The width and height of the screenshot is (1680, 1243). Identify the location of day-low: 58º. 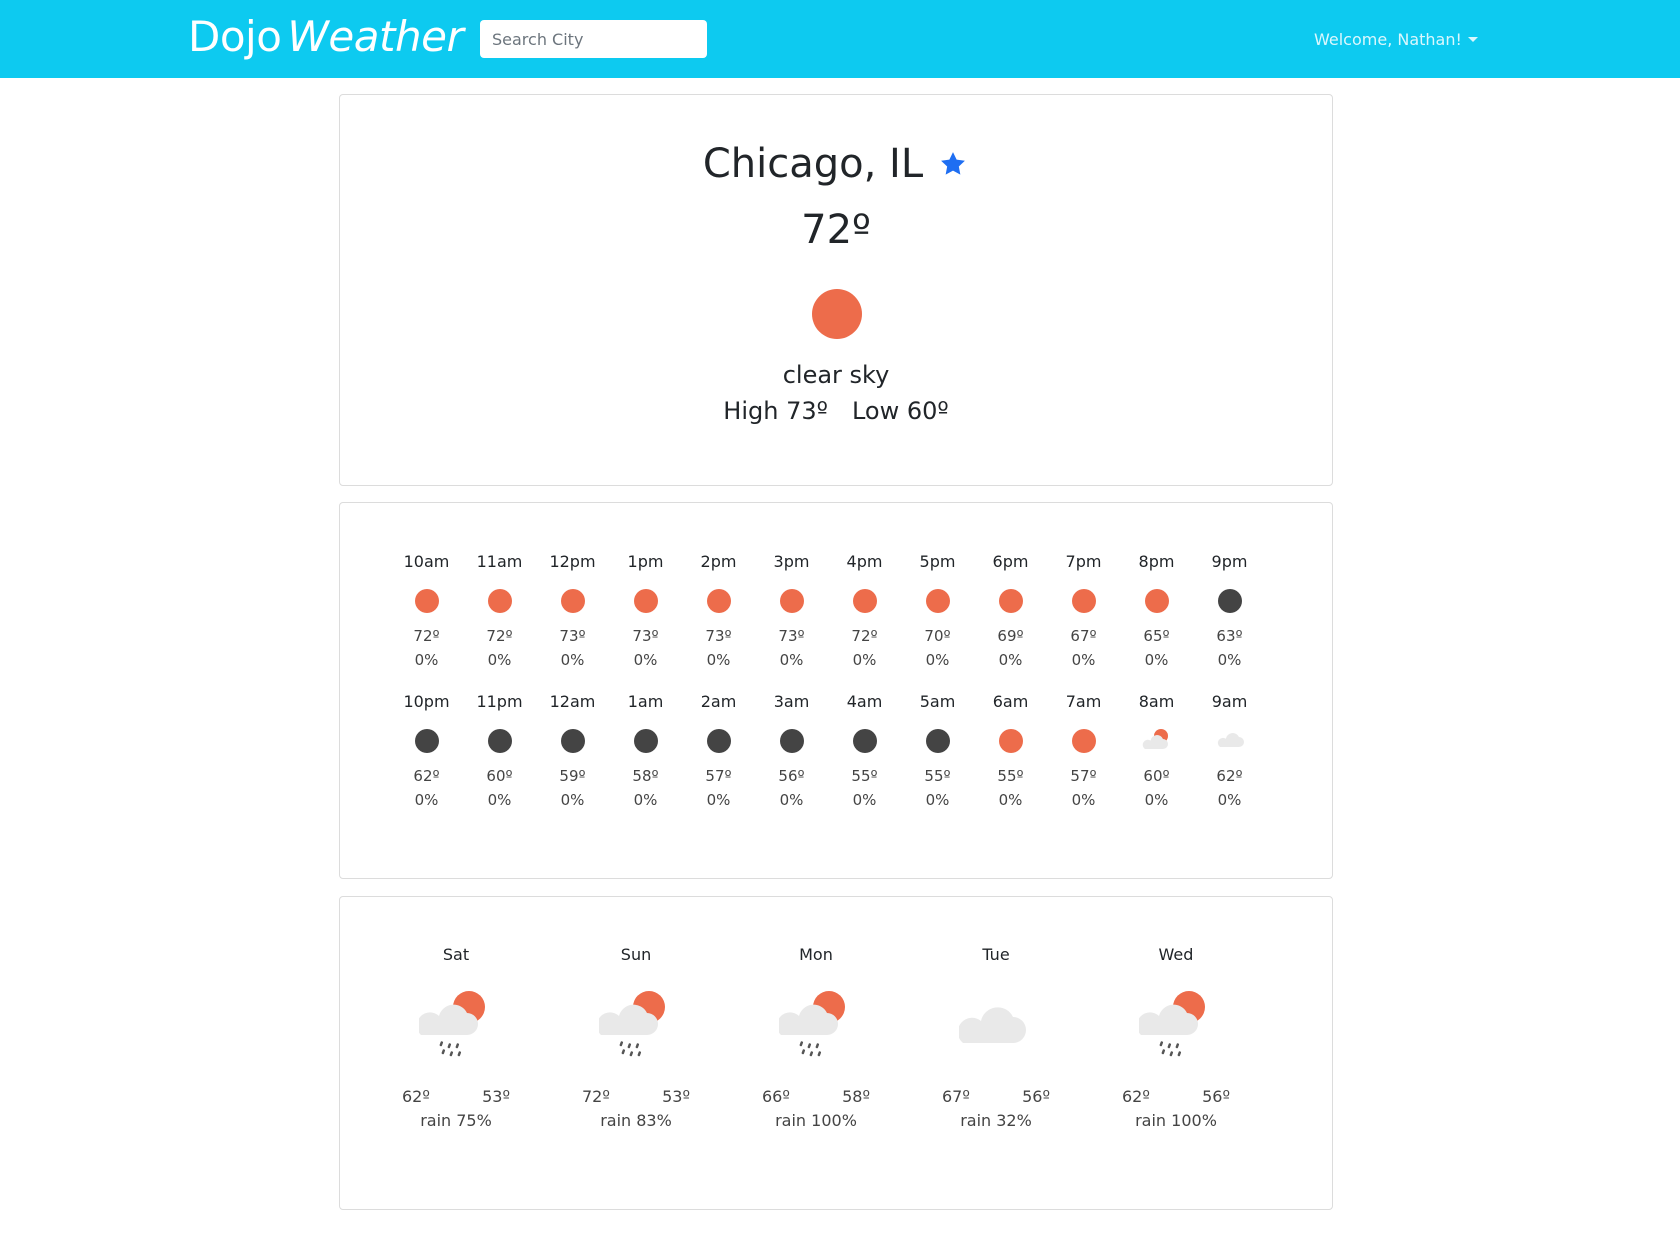
(856, 1096).